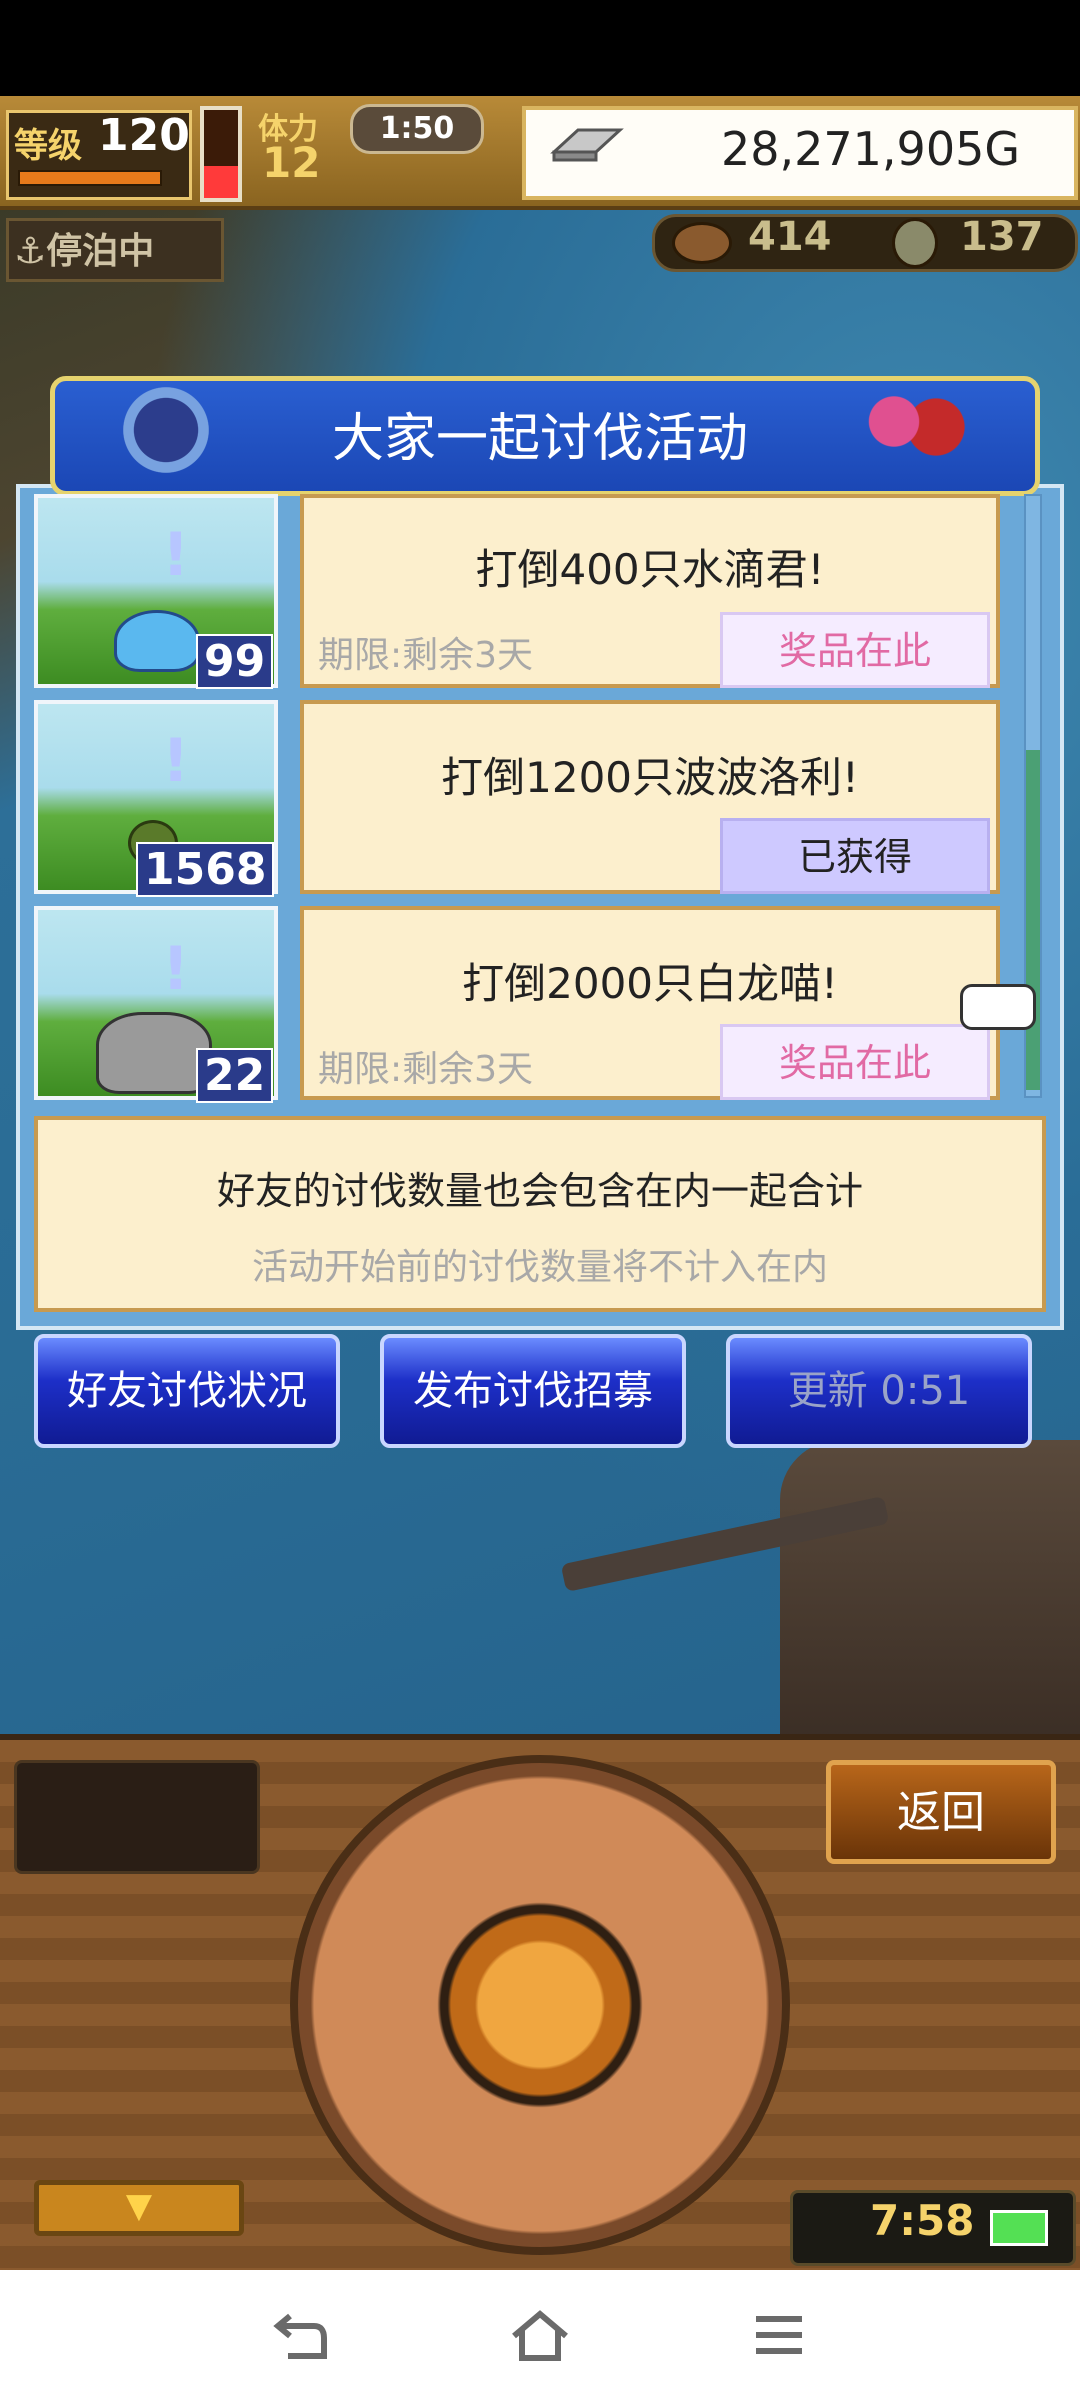 This screenshot has height=2400, width=1080. What do you see at coordinates (941, 1812) in the screenshot?
I see `back-button: 返回` at bounding box center [941, 1812].